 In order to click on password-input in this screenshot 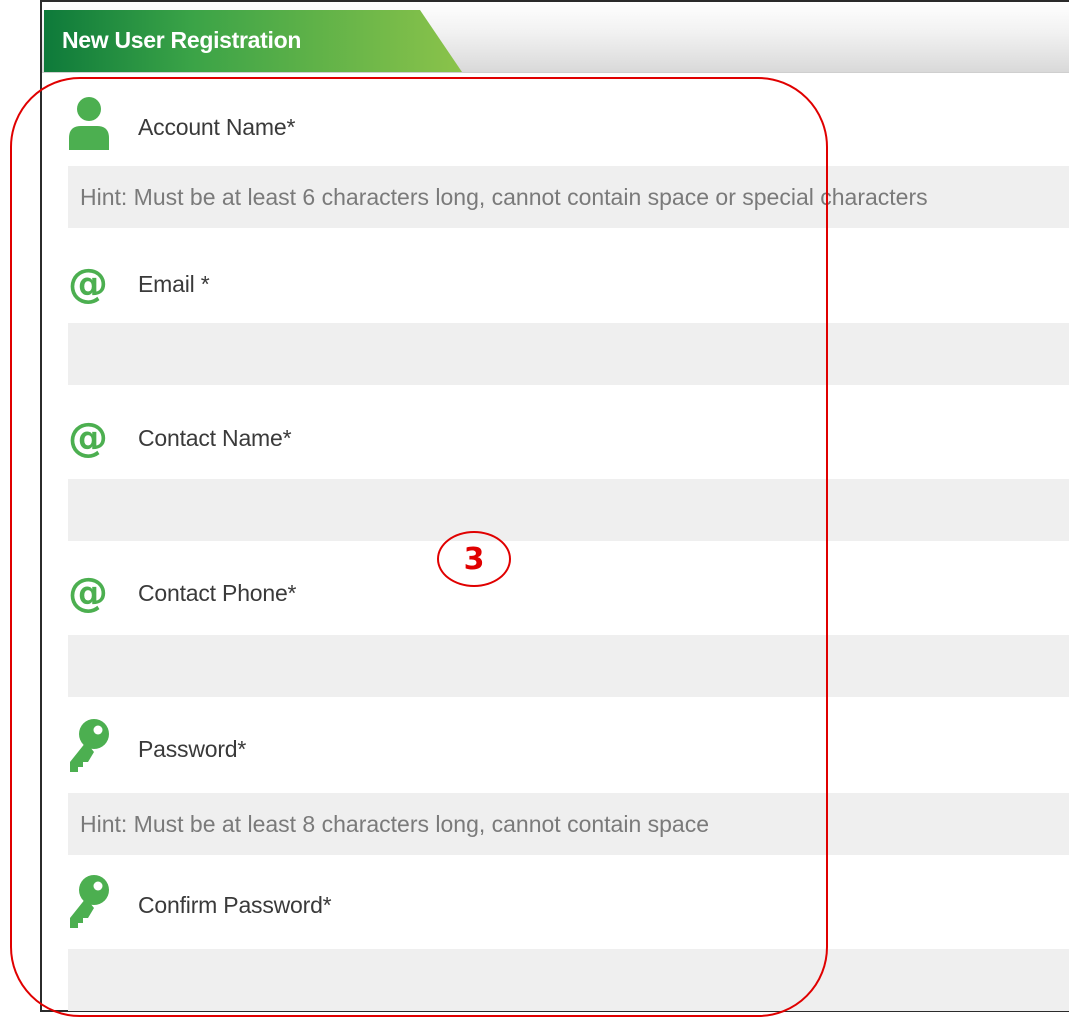, I will do `click(568, 824)`.